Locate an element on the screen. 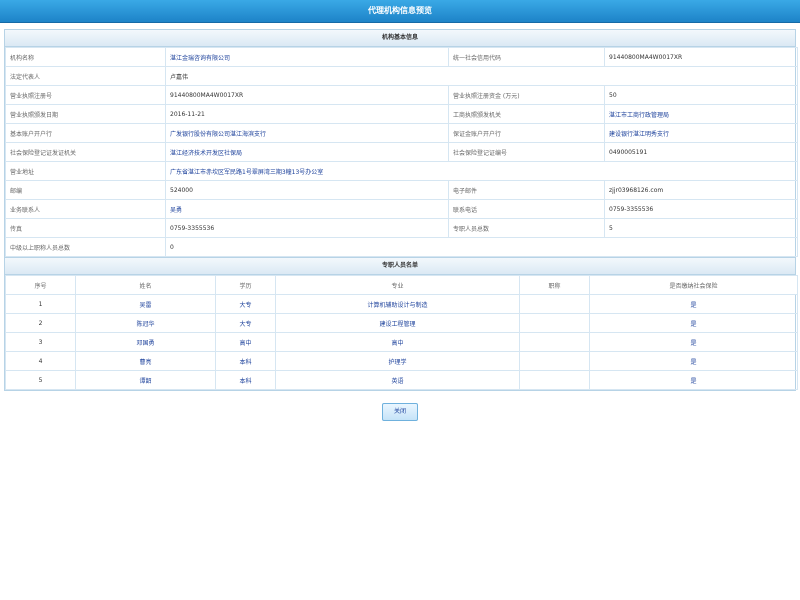 The image size is (800, 600). value: 524000 is located at coordinates (307, 190).